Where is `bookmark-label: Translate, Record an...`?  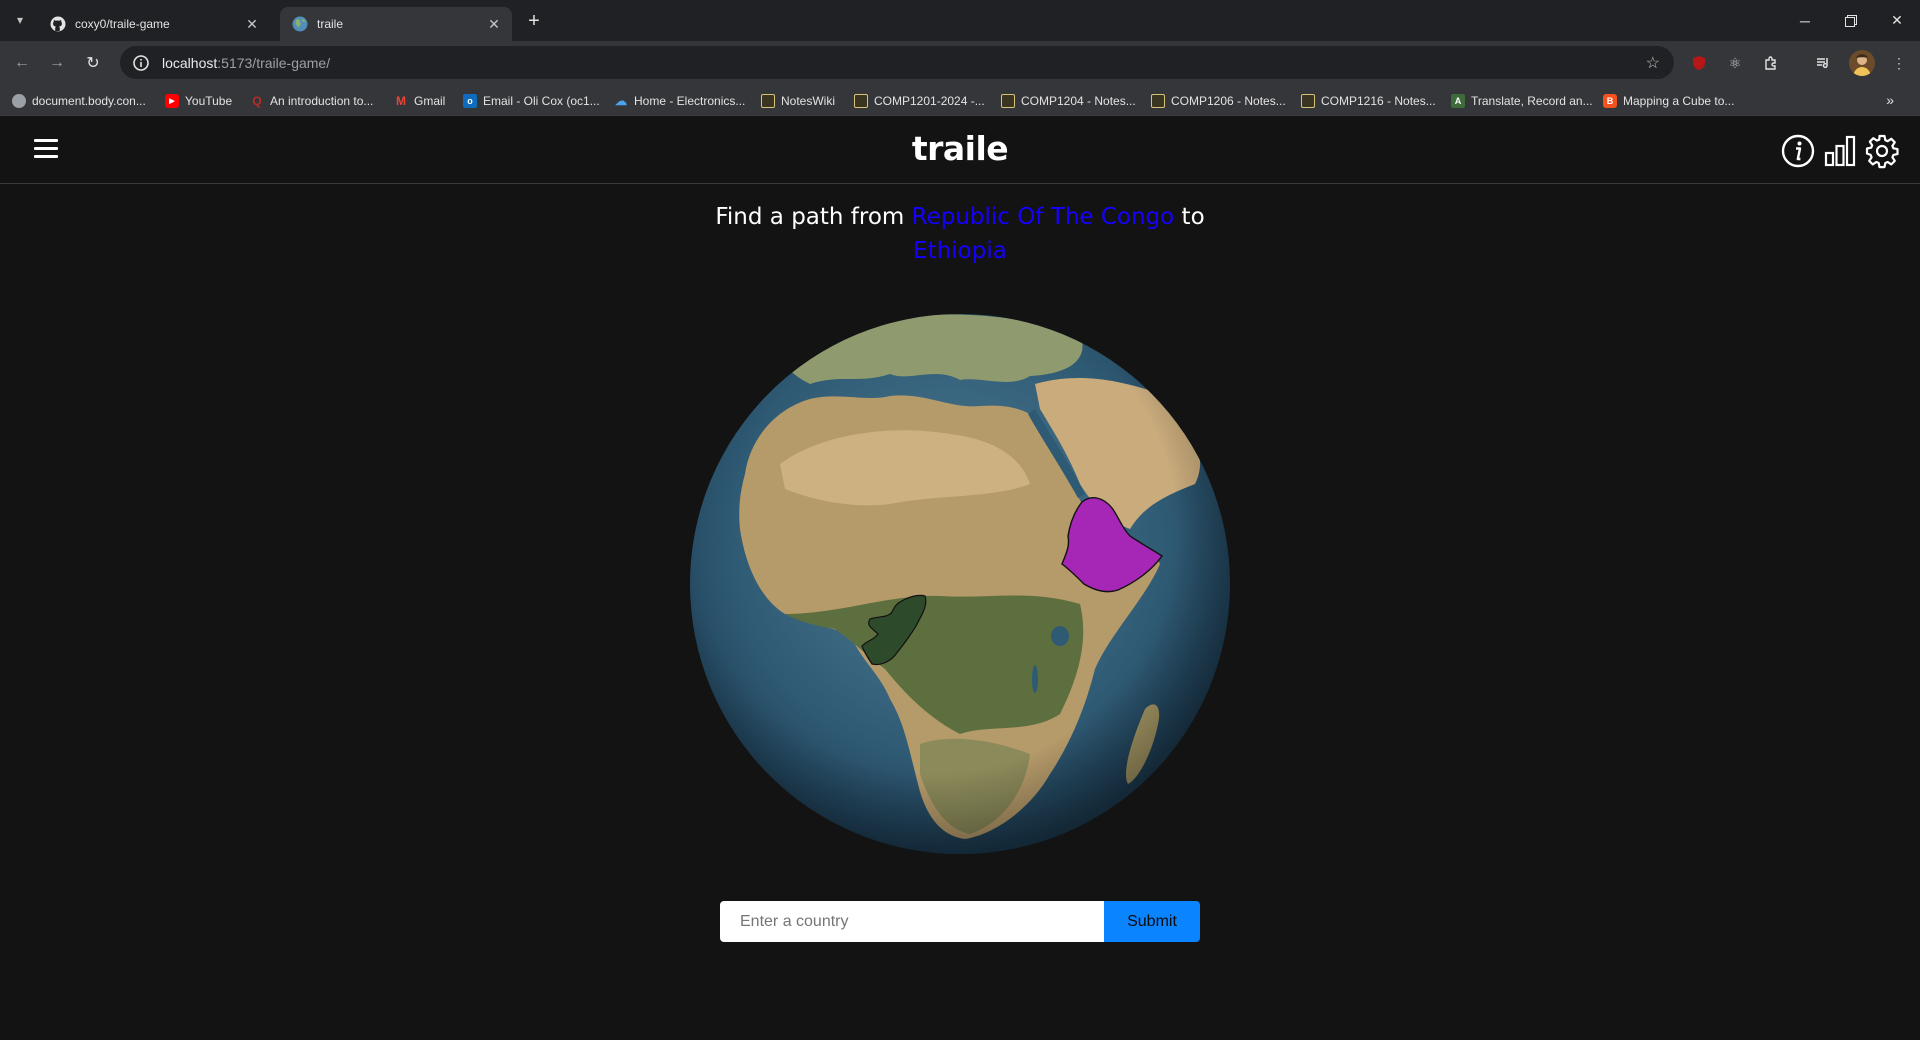
bookmark-label: Translate, Record an... is located at coordinates (1532, 101).